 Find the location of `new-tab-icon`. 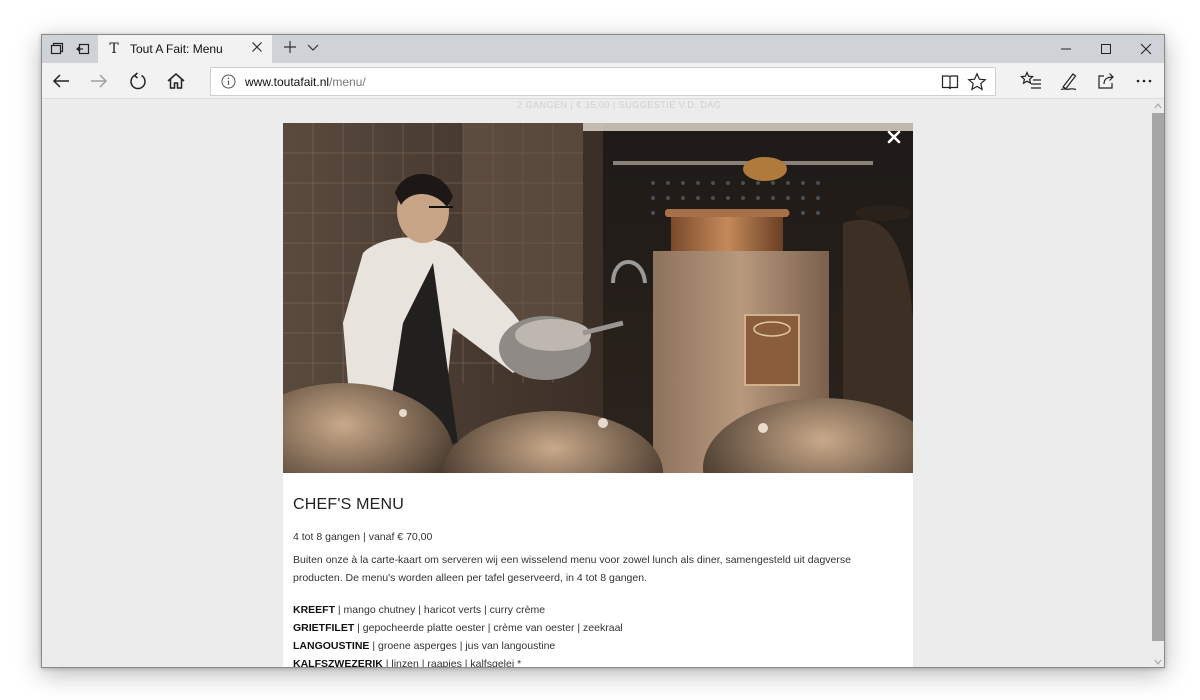

new-tab-icon is located at coordinates (290, 48).